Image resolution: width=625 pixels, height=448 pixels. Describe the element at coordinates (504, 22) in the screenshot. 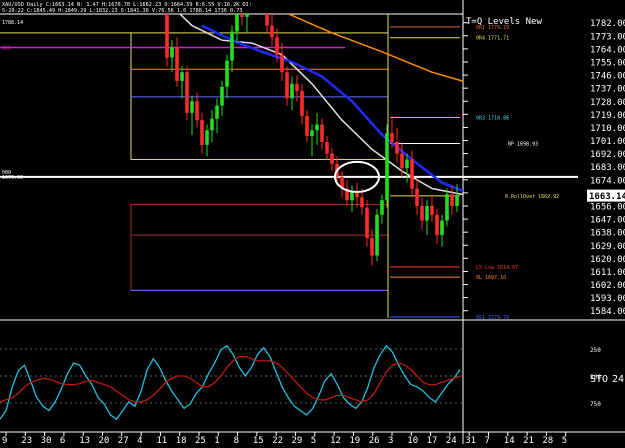

I see `plot-title: T=Q Levels New` at that location.